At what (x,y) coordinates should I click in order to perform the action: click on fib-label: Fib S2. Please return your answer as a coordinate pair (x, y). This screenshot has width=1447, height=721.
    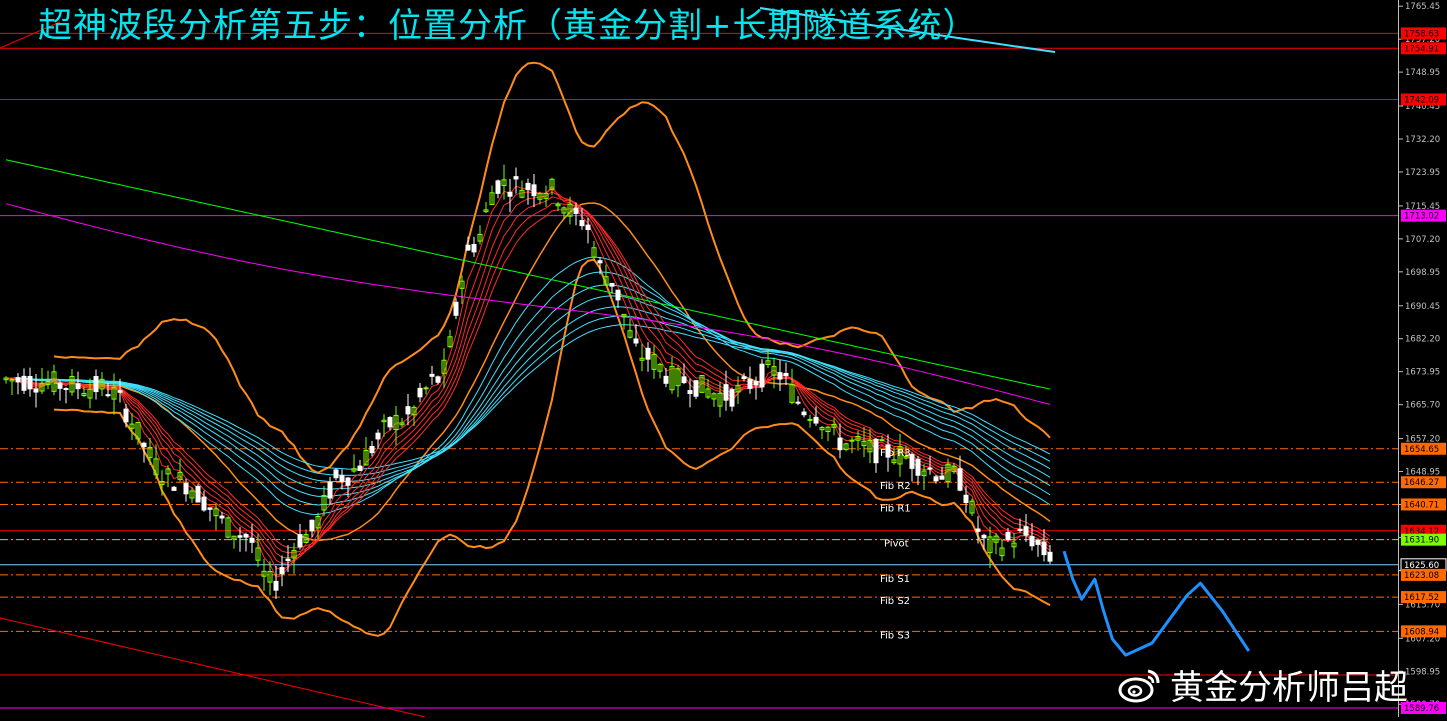
    Looking at the image, I should click on (895, 601).